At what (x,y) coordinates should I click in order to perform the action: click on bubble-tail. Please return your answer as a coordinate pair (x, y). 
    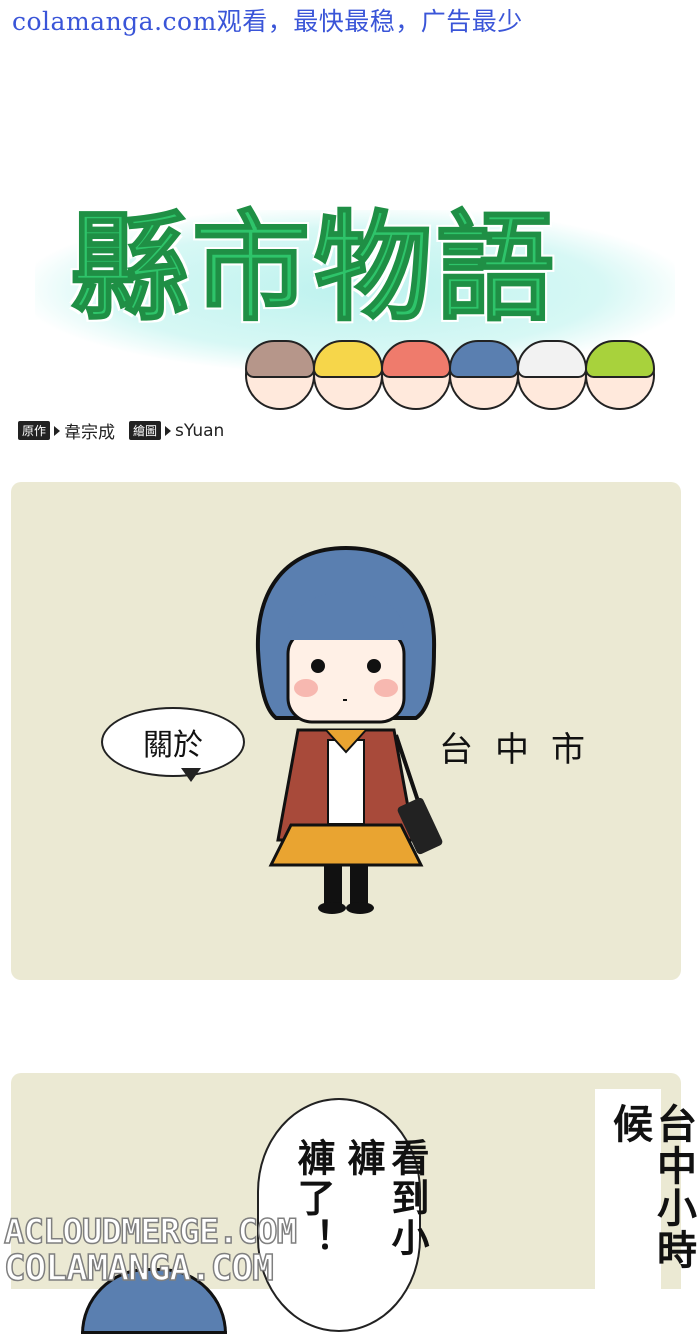
    Looking at the image, I should click on (191, 775).